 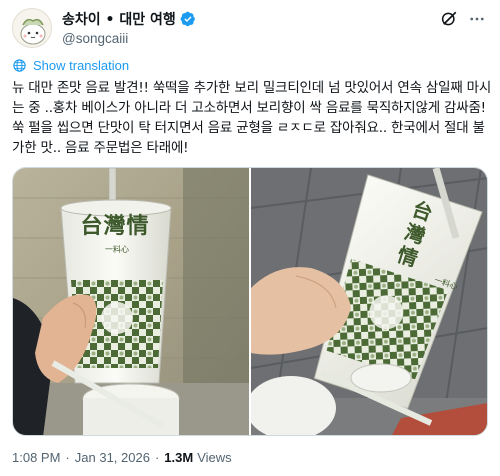 I want to click on grok-icon, so click(x=449, y=19).